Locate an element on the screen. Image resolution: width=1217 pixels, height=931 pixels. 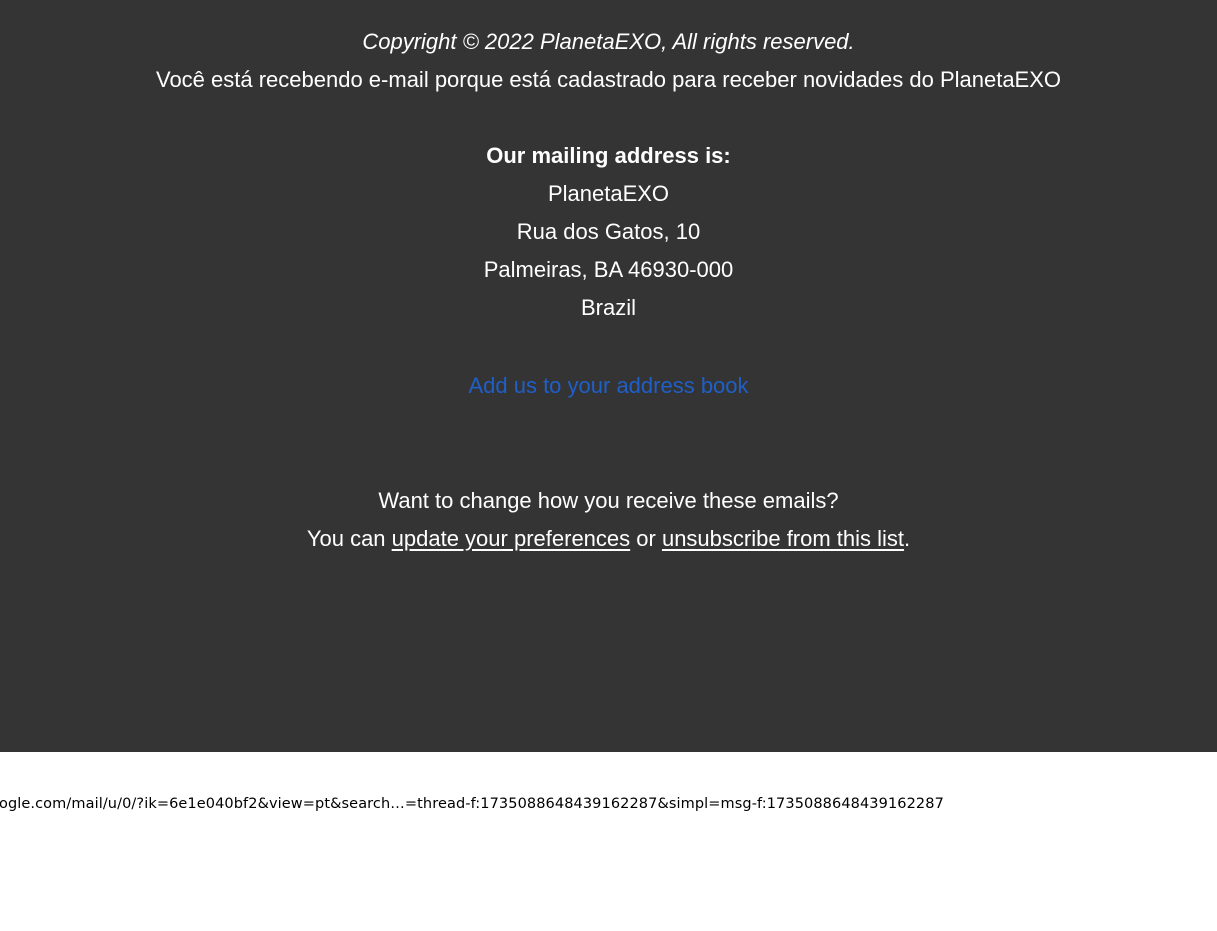
address-book-row: Add us to your address book is located at coordinates (608, 386).